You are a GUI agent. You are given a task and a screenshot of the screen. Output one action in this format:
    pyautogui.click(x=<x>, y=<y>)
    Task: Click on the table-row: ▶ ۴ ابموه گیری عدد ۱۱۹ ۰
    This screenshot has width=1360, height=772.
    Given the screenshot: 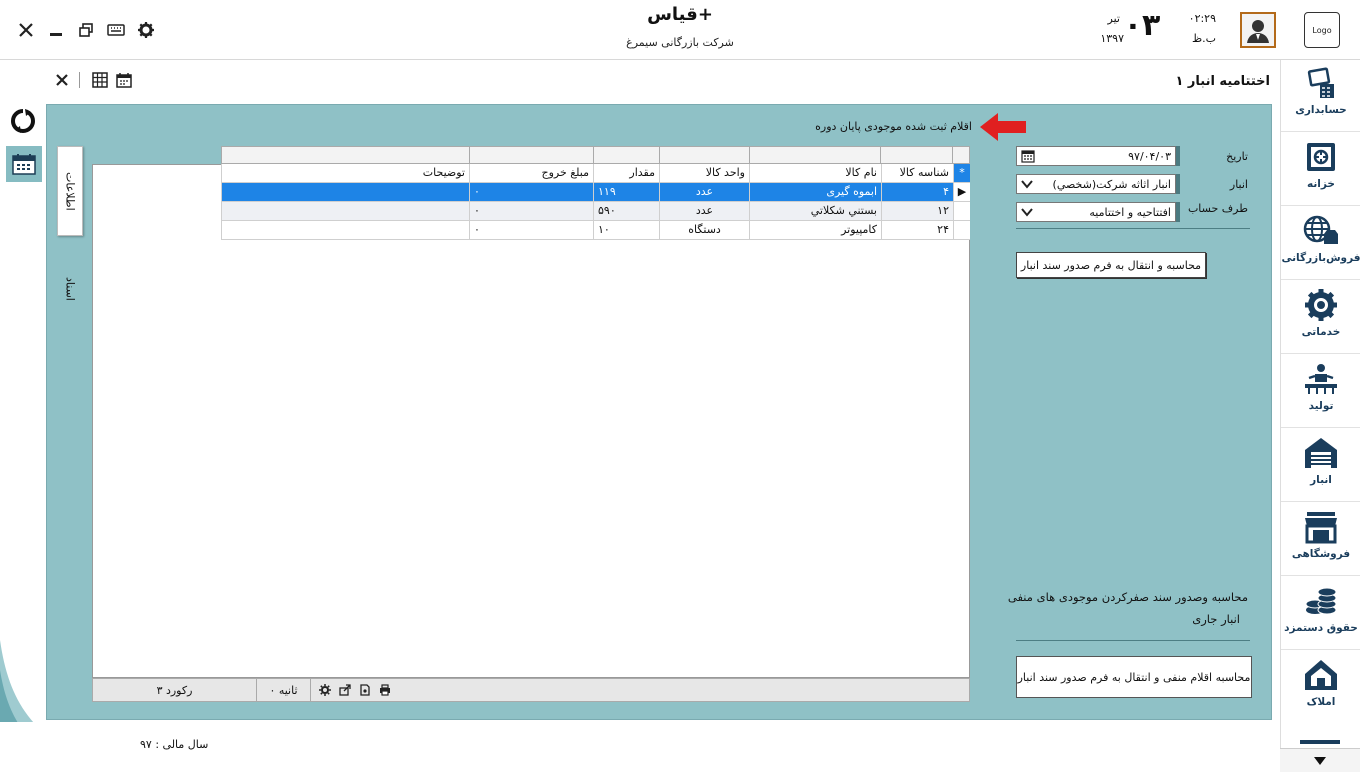 What is the action you would take?
    pyautogui.click(x=595, y=192)
    